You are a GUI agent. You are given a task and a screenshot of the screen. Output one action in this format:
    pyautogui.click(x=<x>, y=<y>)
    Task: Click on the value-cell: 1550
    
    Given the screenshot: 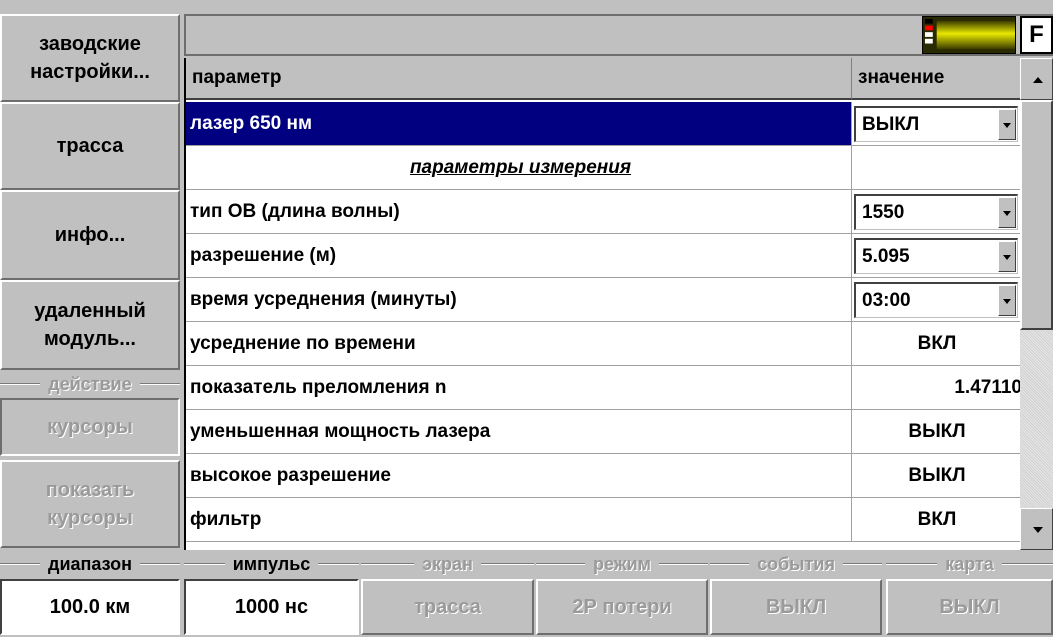 What is the action you would take?
    pyautogui.click(x=937, y=211)
    